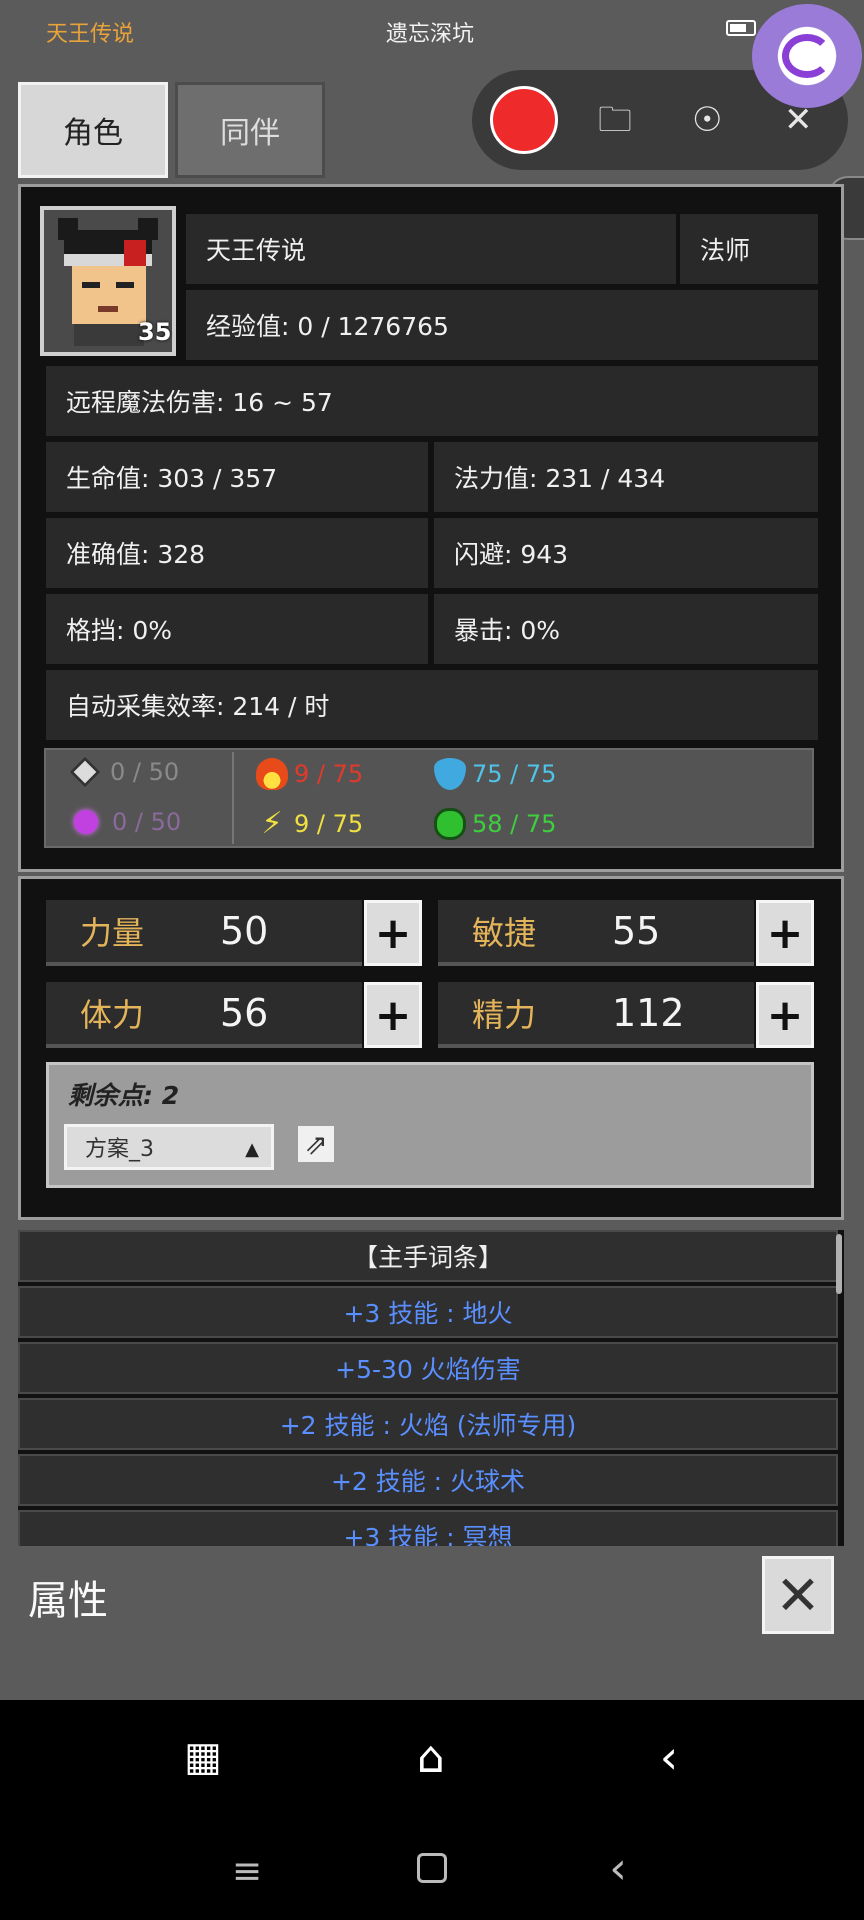 The width and height of the screenshot is (864, 1920). Describe the element at coordinates (393, 933) in the screenshot. I see `add-strength-button: +` at that location.